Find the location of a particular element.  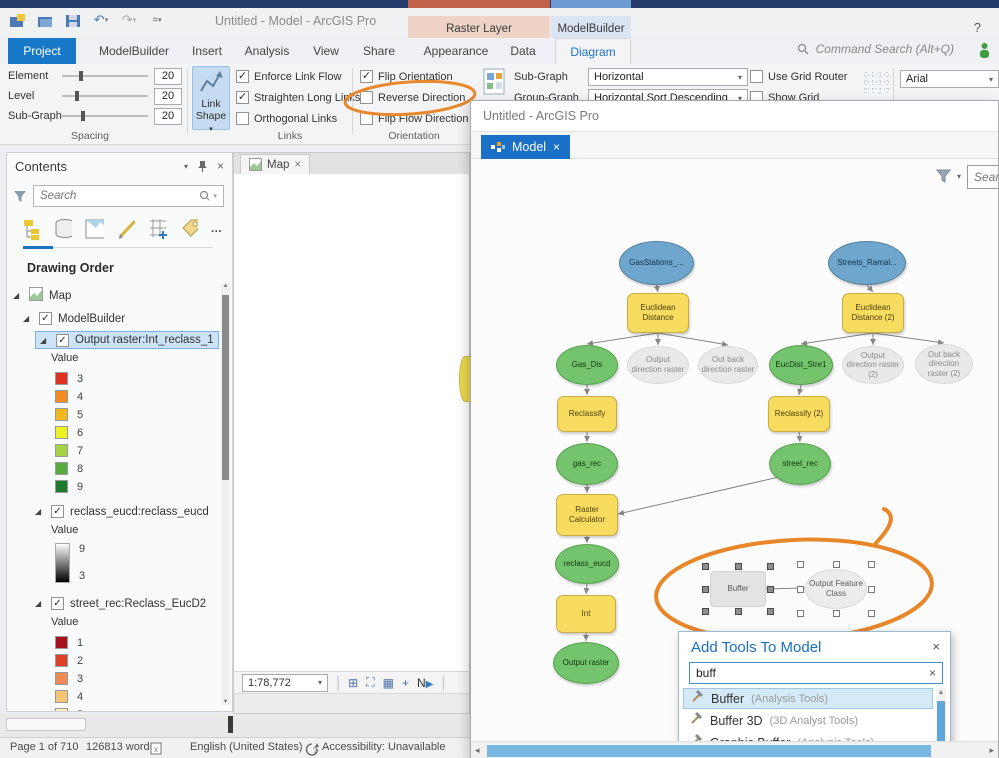

open-project-icon is located at coordinates (45, 20).